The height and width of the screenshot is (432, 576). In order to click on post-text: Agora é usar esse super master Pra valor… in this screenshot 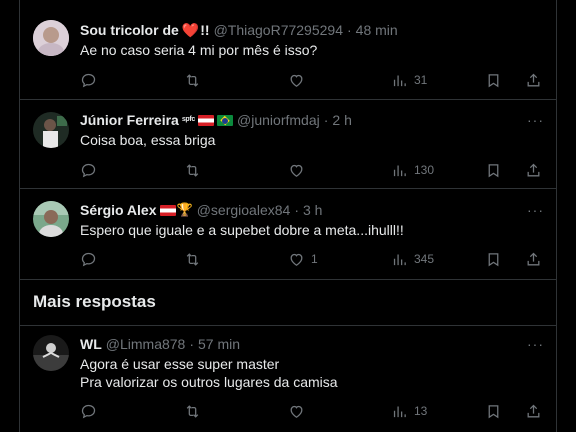, I will do `click(209, 373)`.